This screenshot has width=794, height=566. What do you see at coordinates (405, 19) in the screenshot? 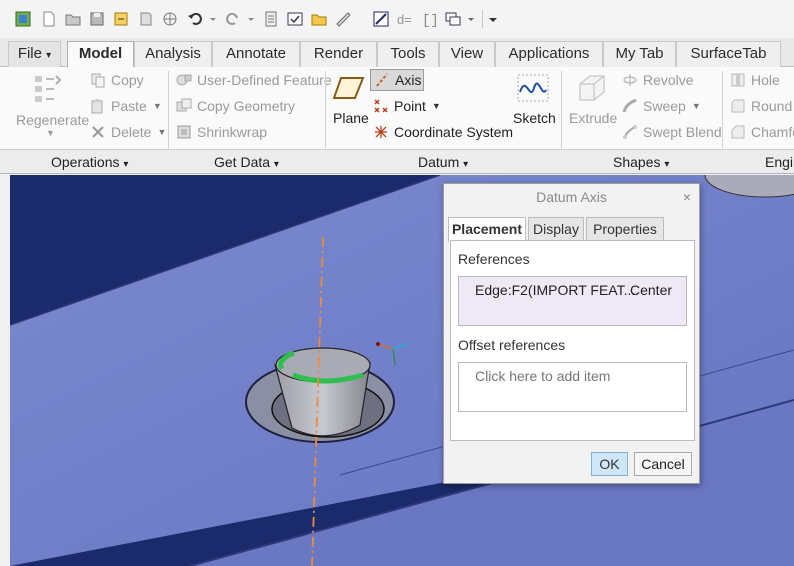
I see `relations-icon: d=` at bounding box center [405, 19].